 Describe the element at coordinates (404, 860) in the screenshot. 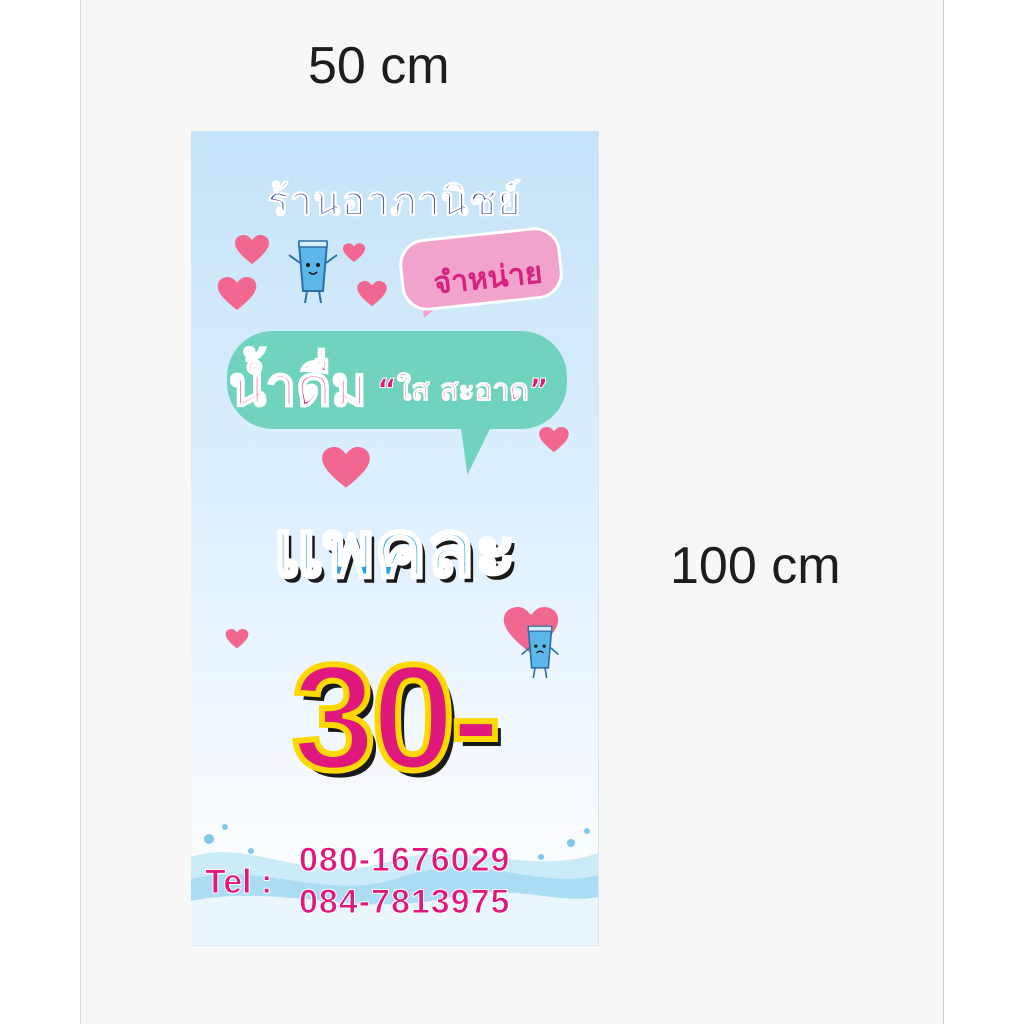

I see `phone-number: 080-1676029` at that location.